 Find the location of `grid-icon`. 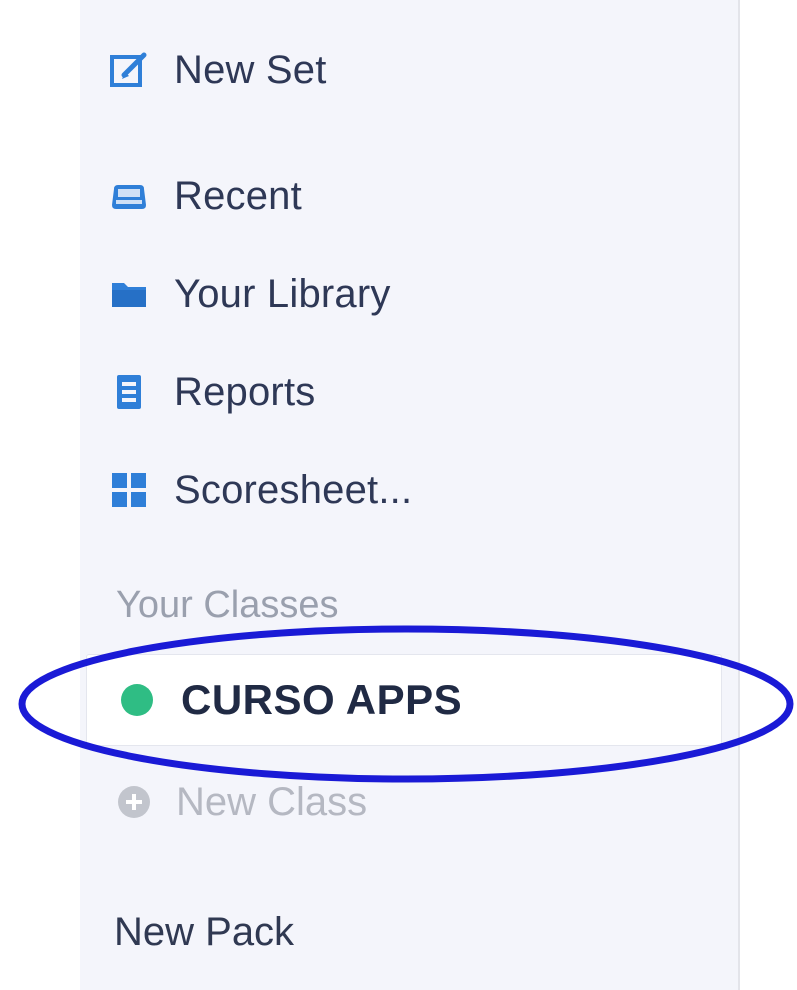

grid-icon is located at coordinates (129, 490).